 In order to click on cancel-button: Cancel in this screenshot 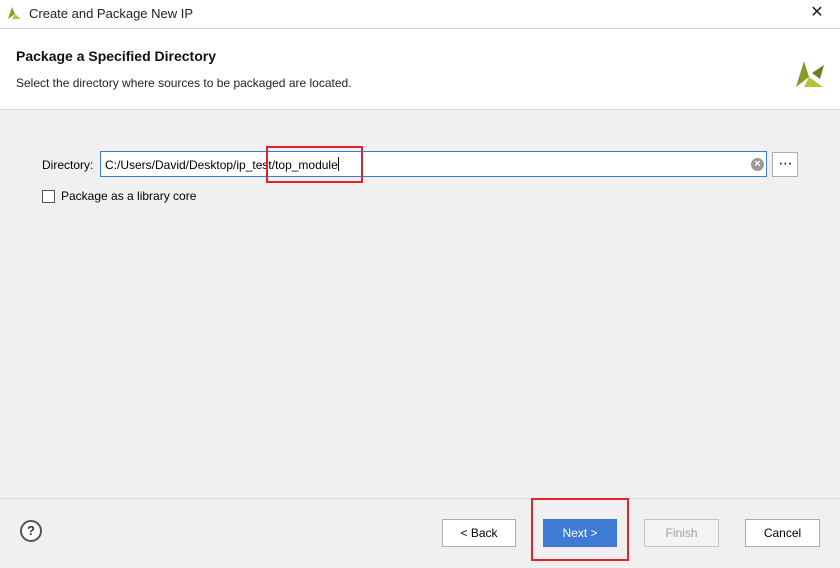, I will do `click(782, 533)`.